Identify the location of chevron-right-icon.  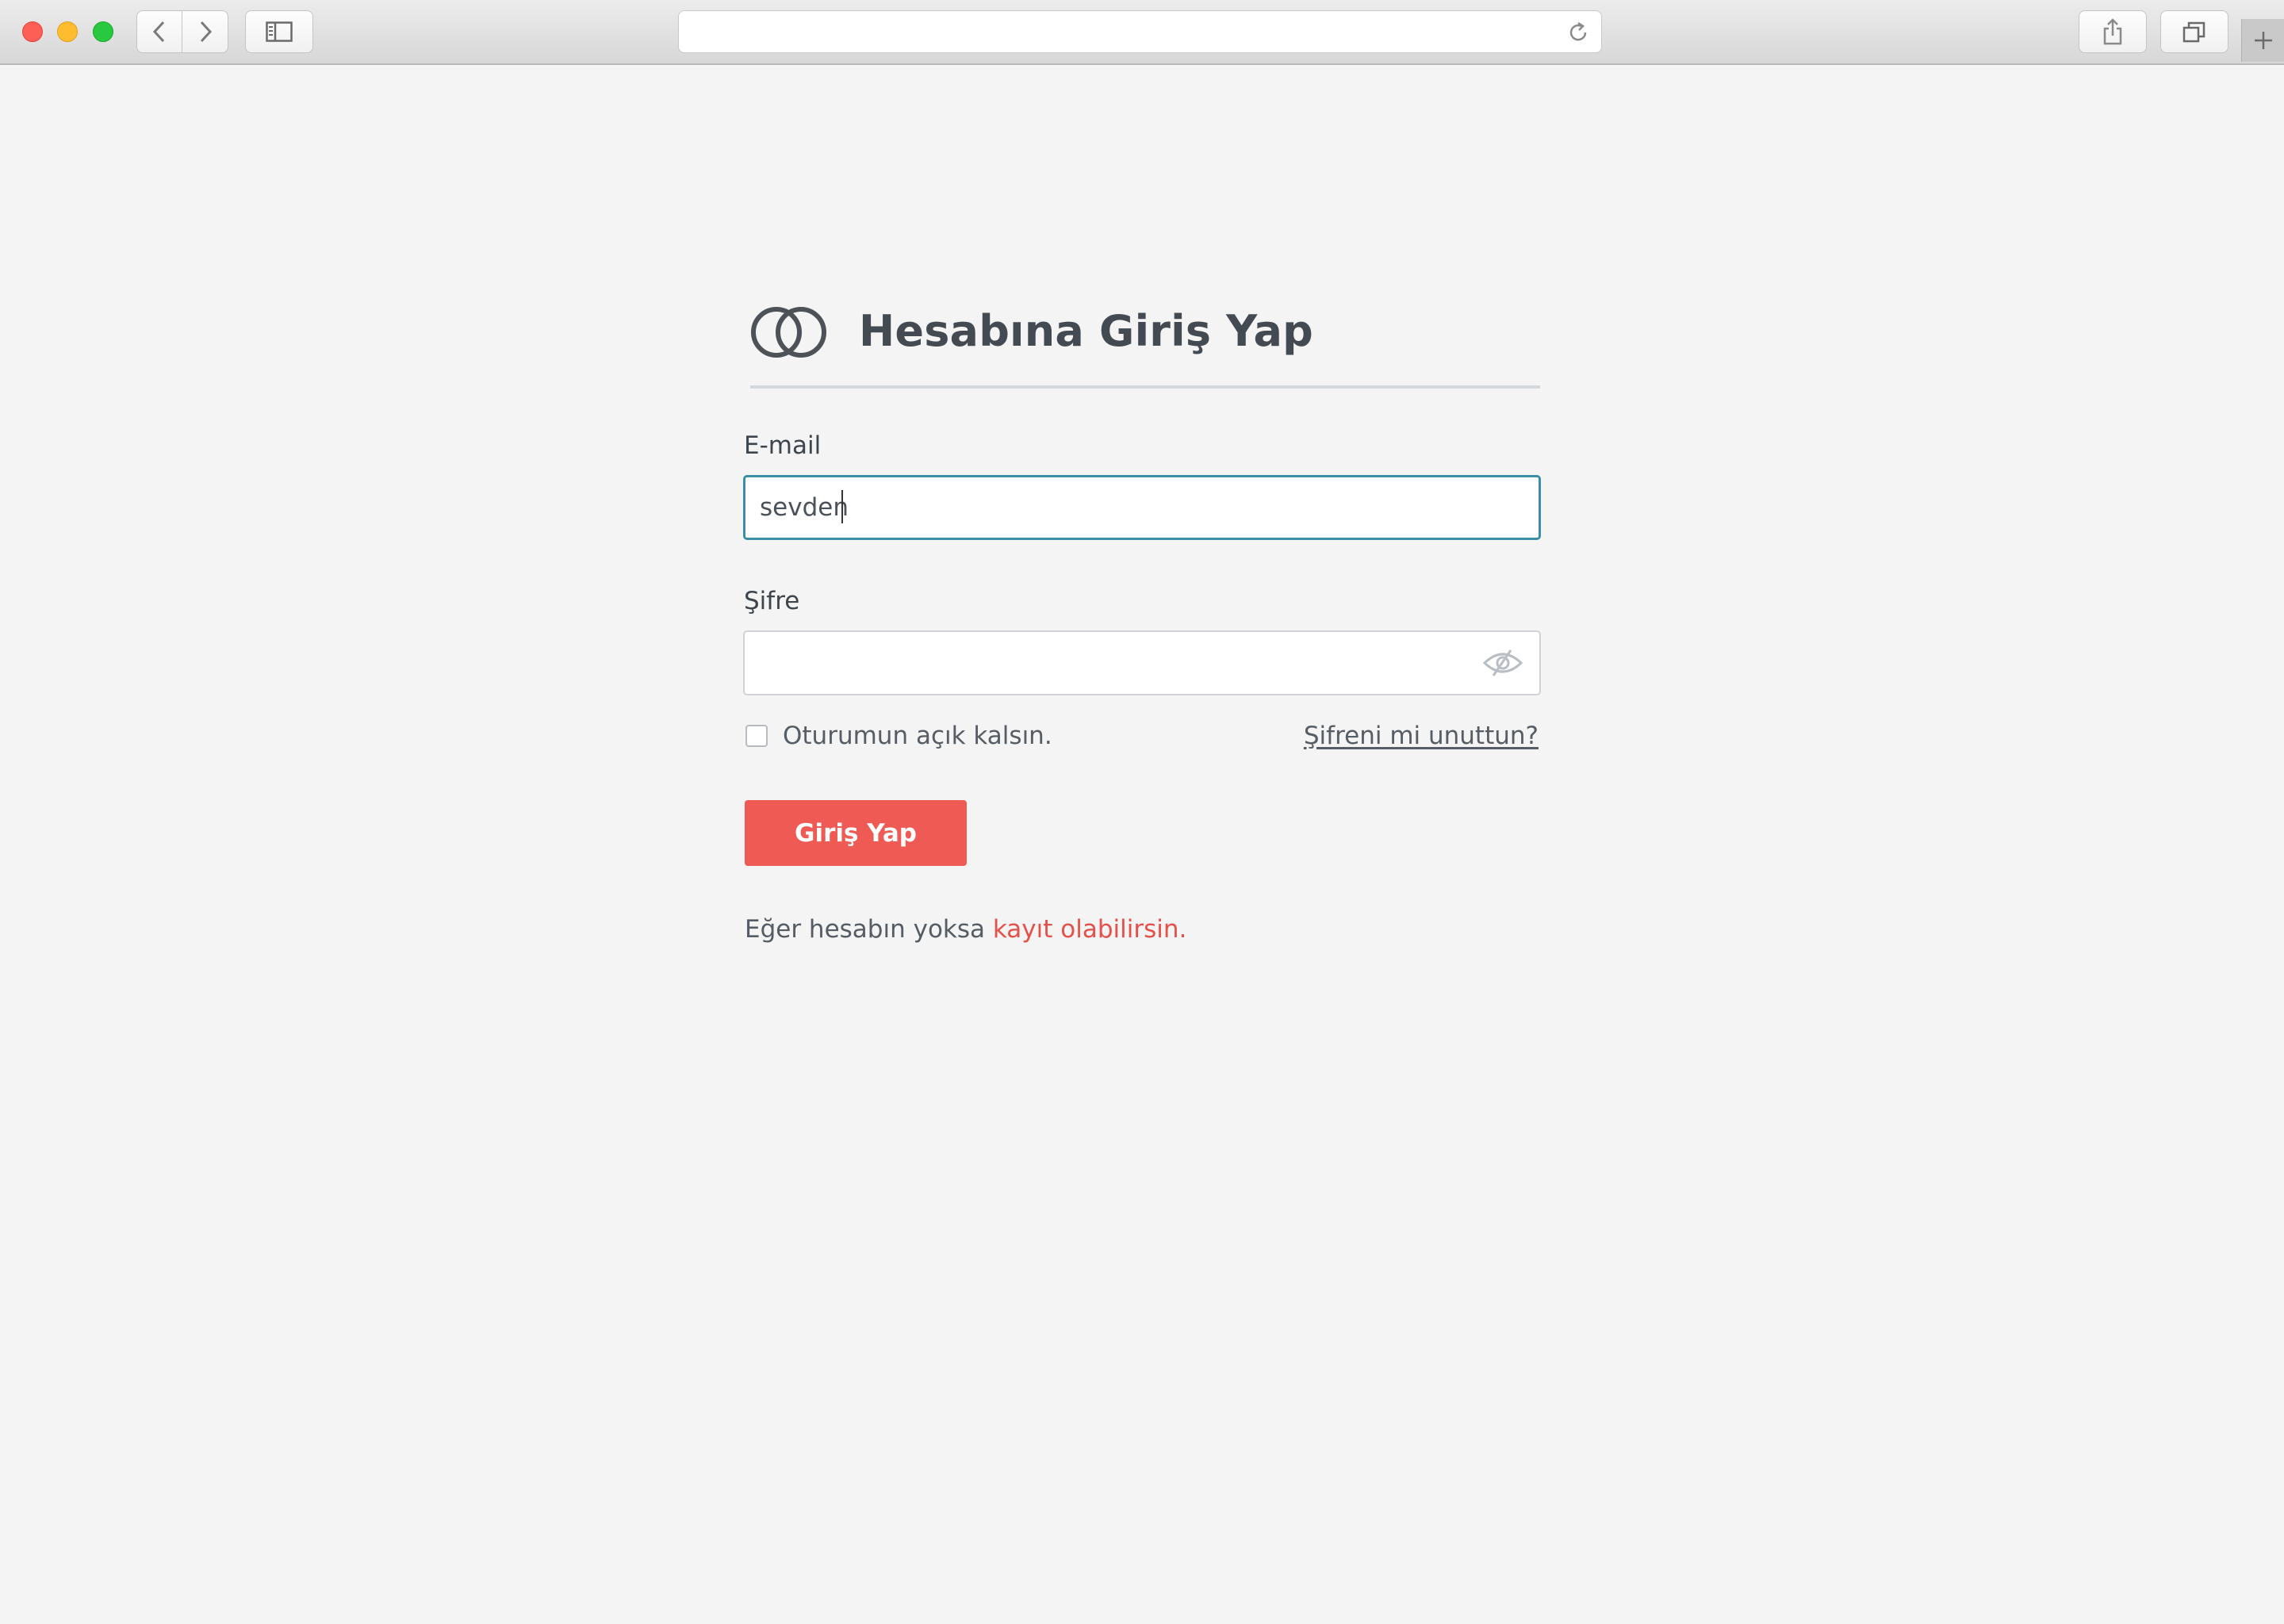
(206, 32).